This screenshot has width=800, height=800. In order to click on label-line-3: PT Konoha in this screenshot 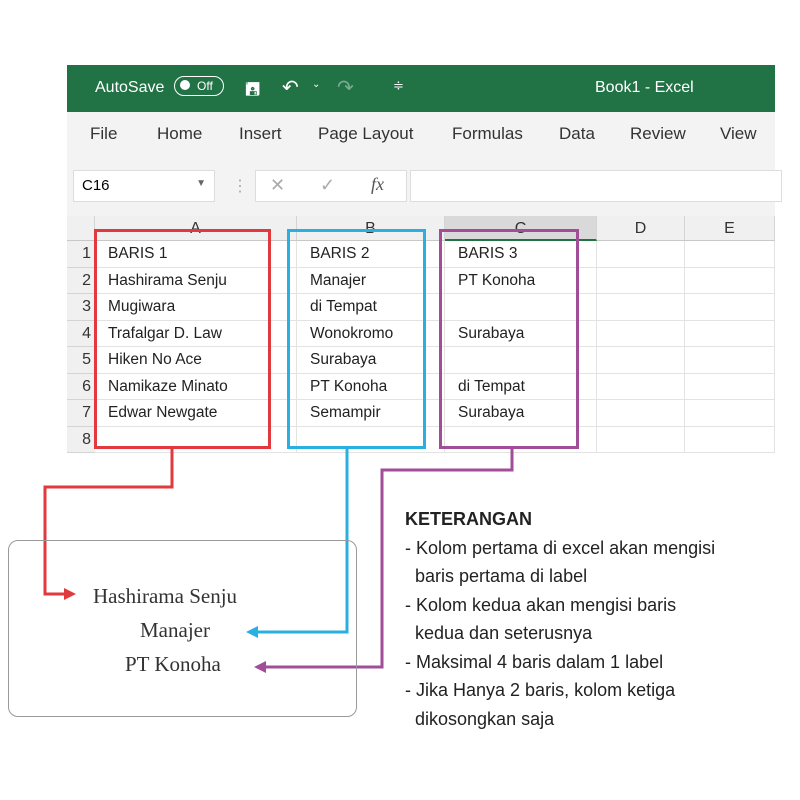, I will do `click(173, 664)`.